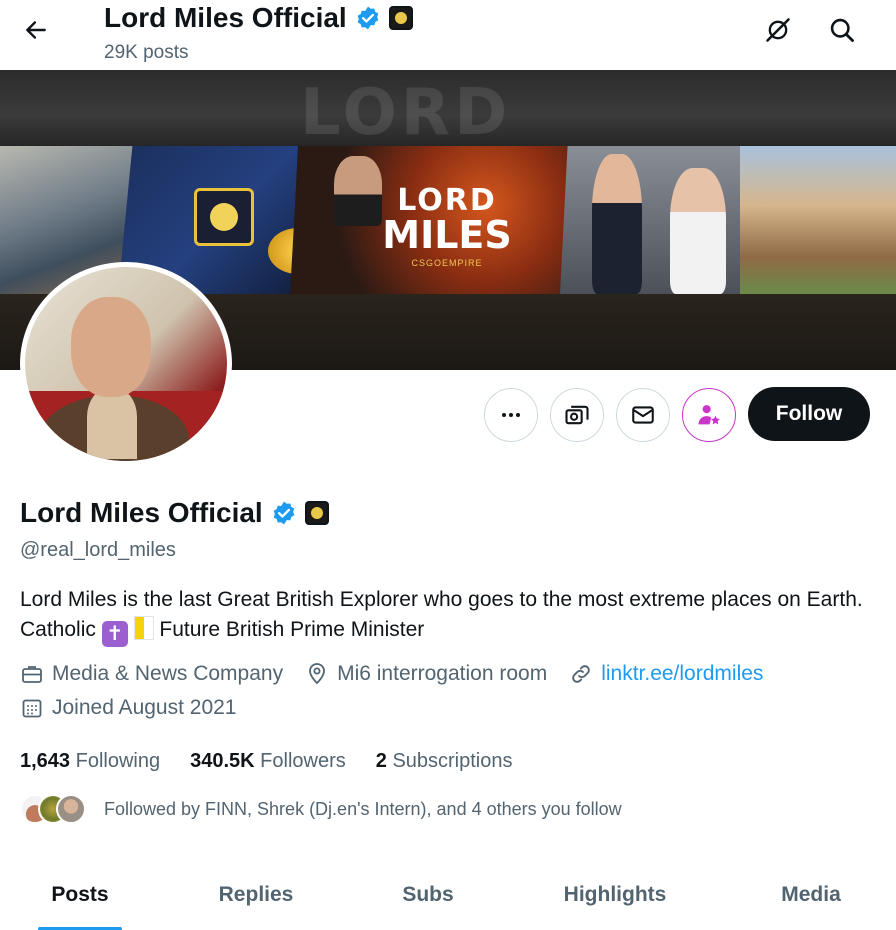 The height and width of the screenshot is (930, 896). I want to click on search-button, so click(842, 30).